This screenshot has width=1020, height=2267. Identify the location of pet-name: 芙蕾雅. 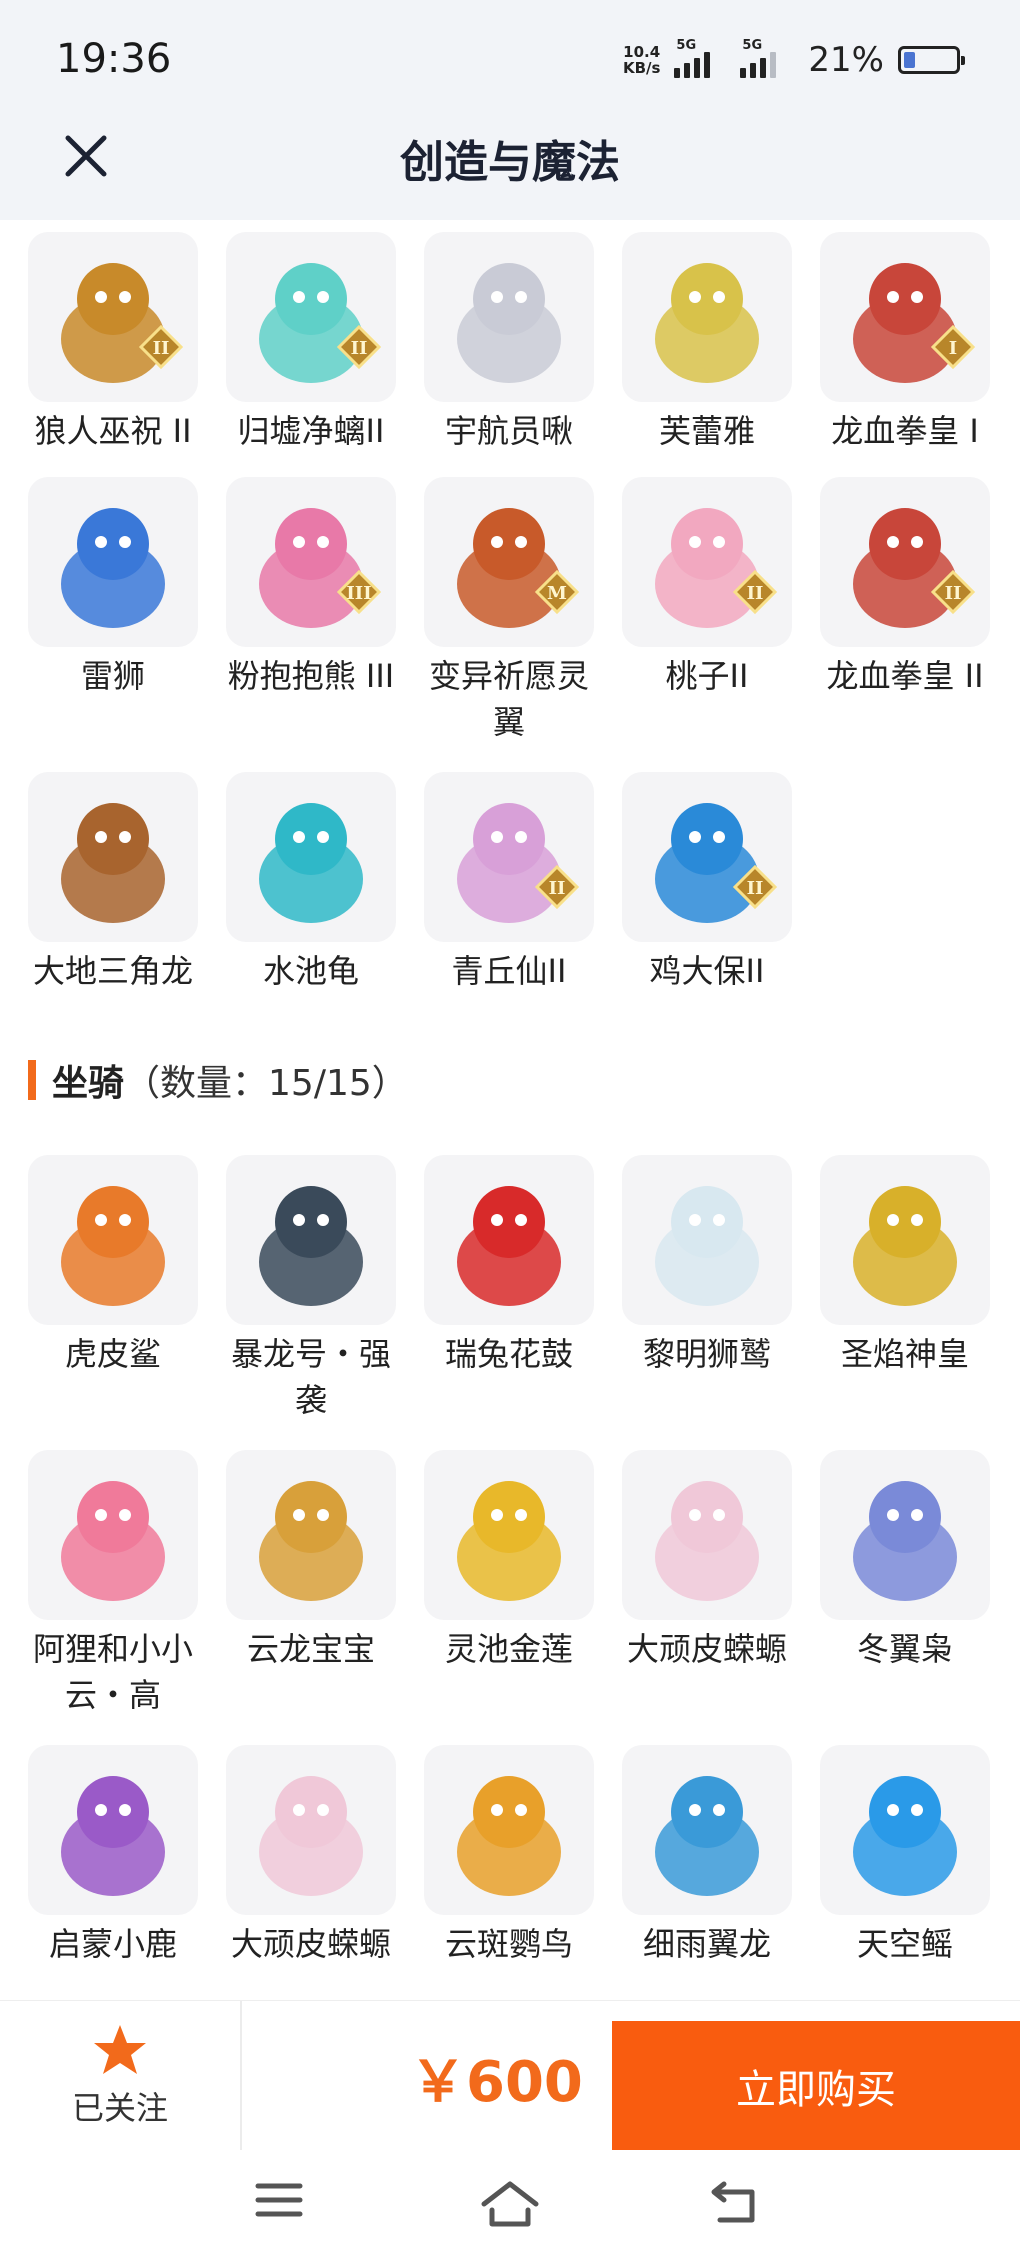
(706, 431).